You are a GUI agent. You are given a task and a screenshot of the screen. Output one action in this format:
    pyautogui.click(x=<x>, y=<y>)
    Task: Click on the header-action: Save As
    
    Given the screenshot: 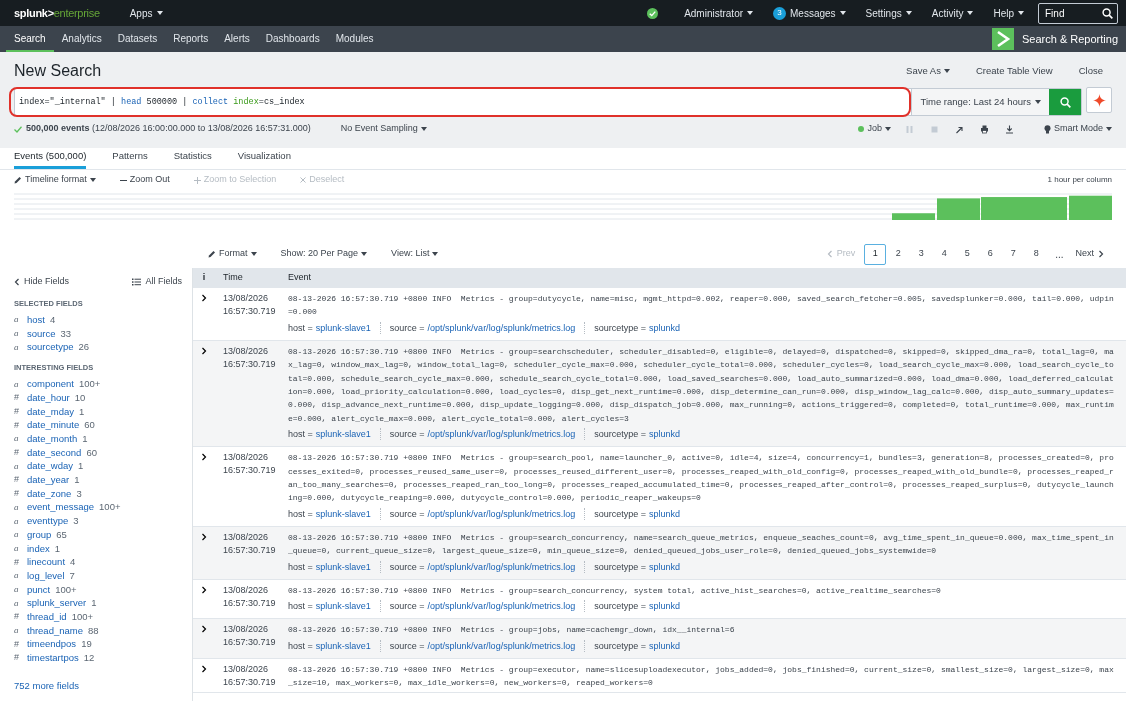 What is the action you would take?
    pyautogui.click(x=928, y=71)
    